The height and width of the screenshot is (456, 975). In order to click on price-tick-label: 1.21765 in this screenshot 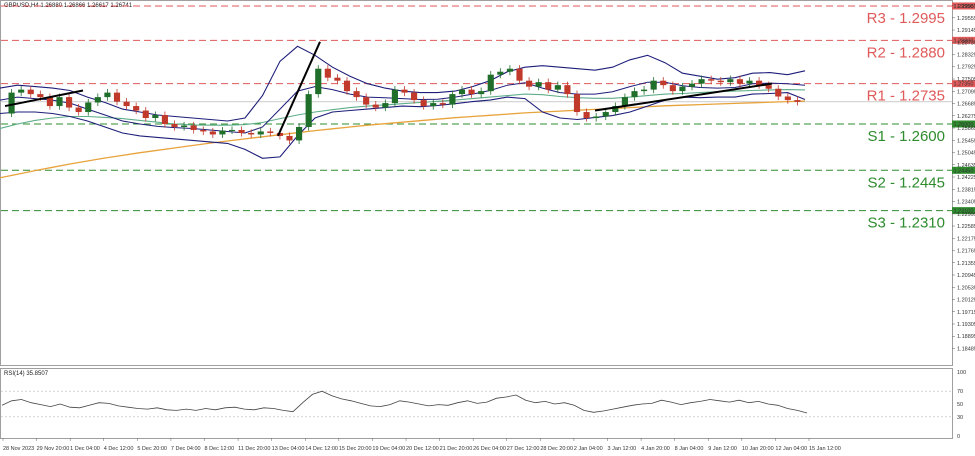, I will do `click(966, 252)`.